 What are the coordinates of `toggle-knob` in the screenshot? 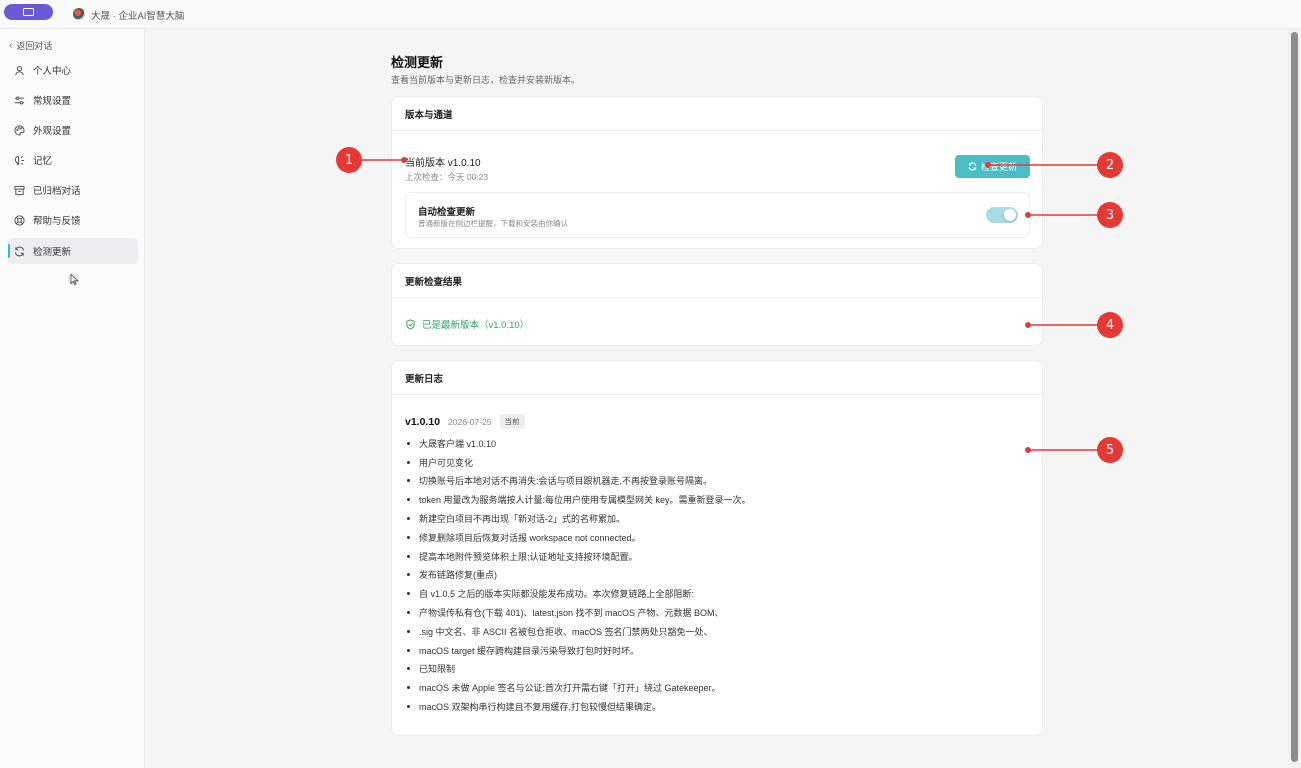 It's located at (1010, 215).